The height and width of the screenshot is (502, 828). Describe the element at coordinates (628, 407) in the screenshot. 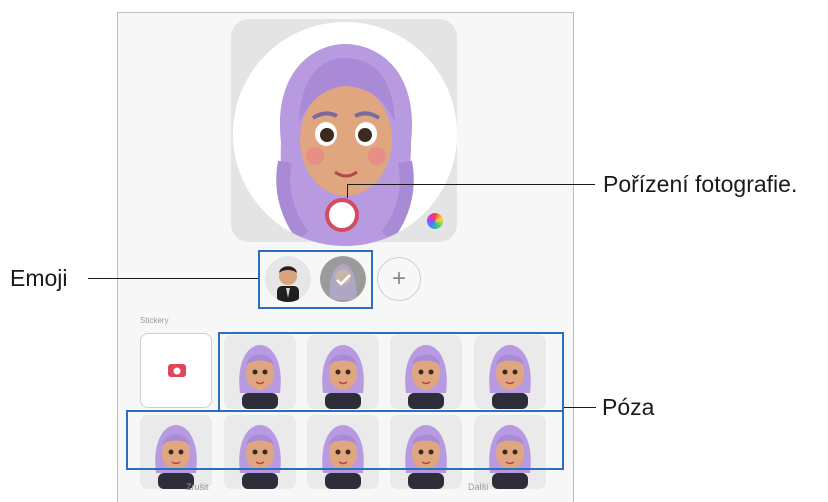

I see `pose-callout: Póza` at that location.